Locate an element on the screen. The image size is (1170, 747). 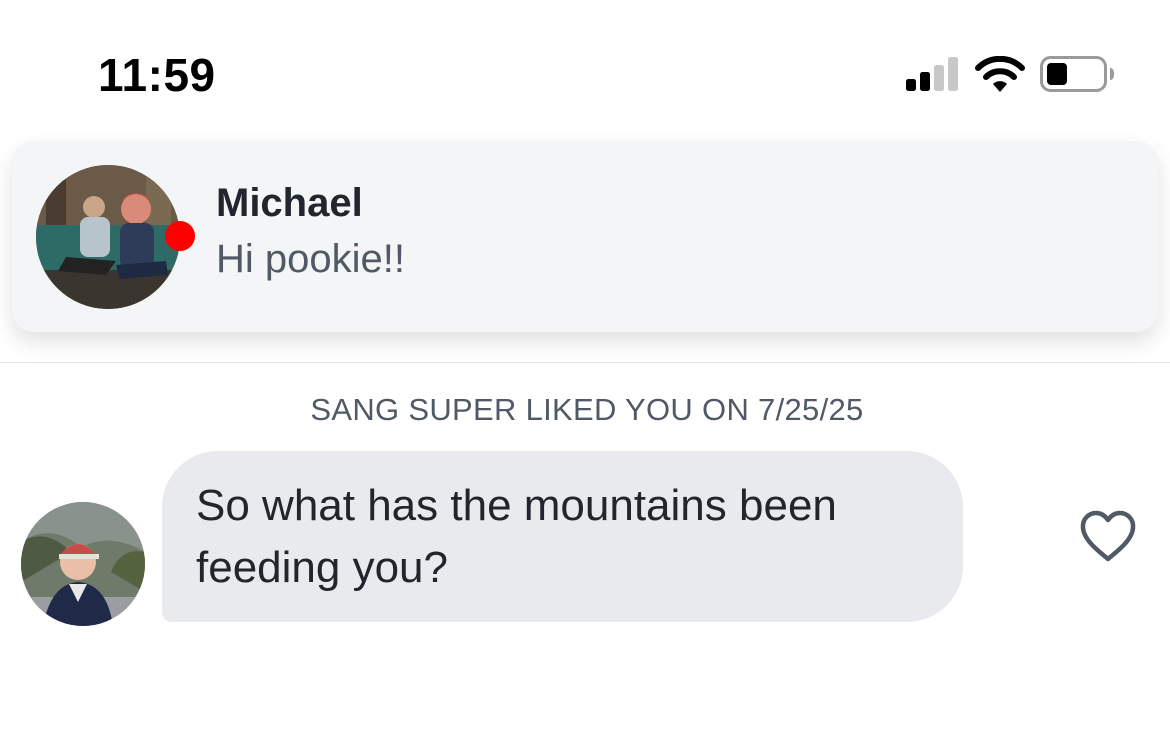
avatar-photo is located at coordinates (108, 237).